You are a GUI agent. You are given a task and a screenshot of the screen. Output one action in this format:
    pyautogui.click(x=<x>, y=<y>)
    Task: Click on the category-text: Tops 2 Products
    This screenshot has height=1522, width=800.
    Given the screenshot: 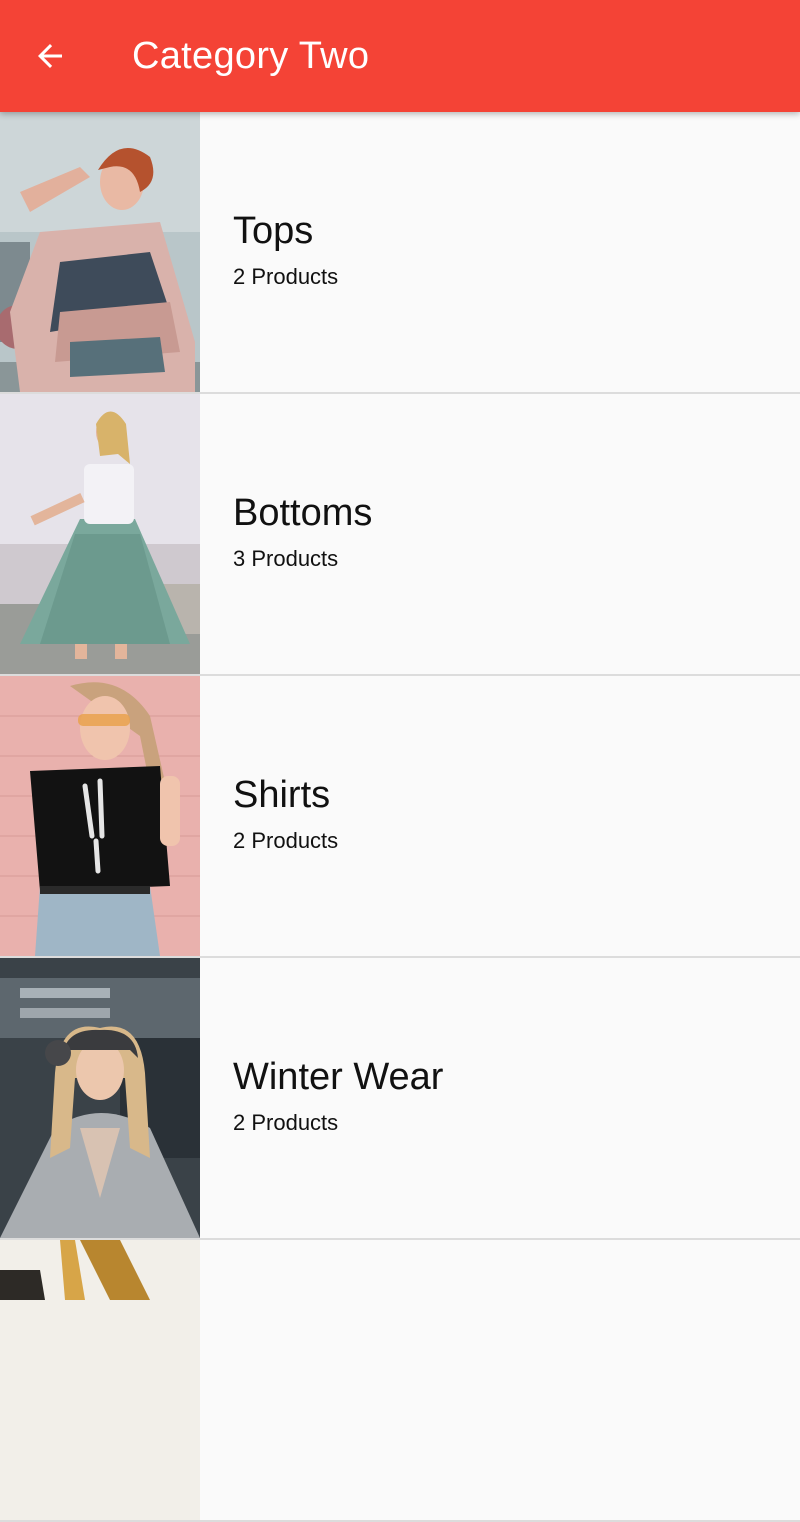 What is the action you would take?
    pyautogui.click(x=285, y=249)
    